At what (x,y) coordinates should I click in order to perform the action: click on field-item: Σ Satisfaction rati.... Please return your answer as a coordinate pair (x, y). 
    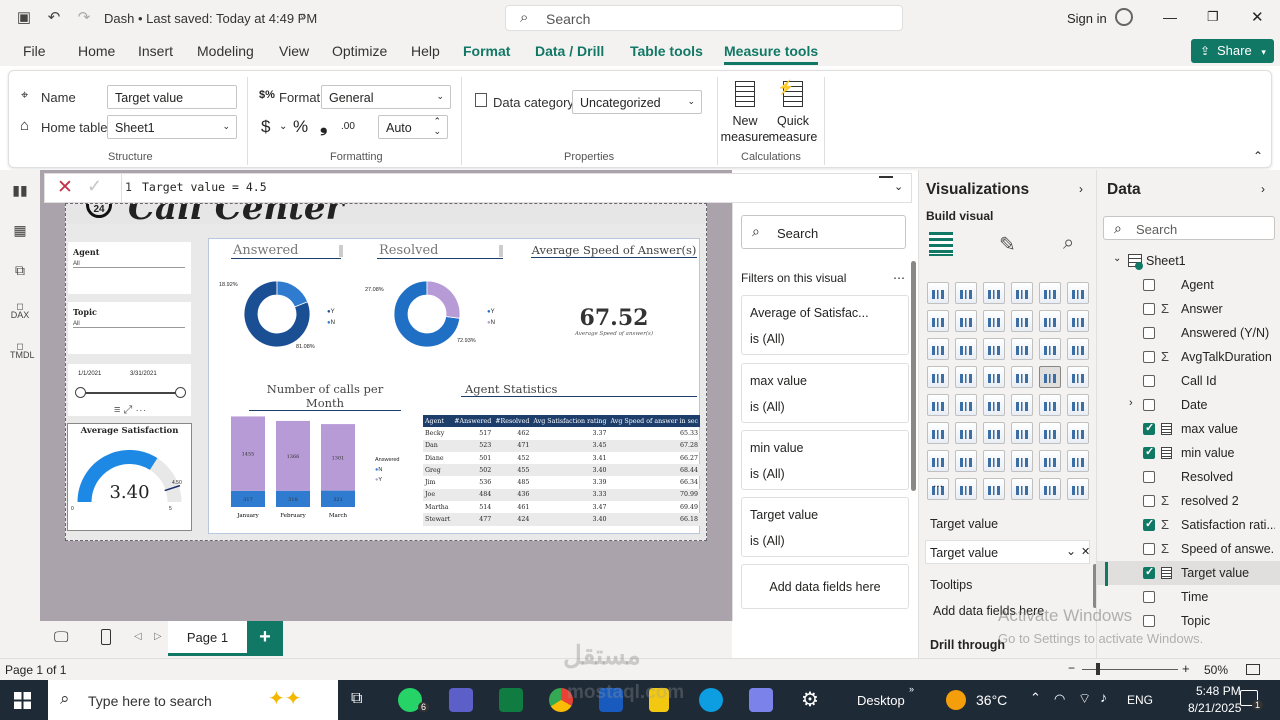
    Looking at the image, I should click on (1188, 525).